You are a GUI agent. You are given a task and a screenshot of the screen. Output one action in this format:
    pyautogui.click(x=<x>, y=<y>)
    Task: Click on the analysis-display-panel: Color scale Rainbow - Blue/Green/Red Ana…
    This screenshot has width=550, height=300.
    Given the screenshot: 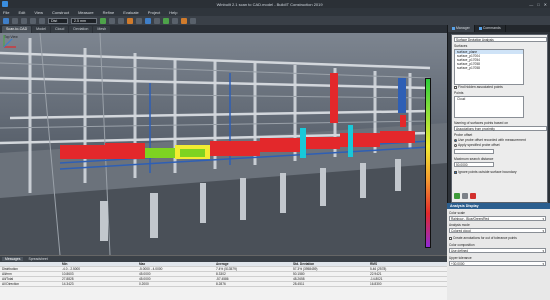 What is the action you would take?
    pyautogui.click(x=498, y=254)
    